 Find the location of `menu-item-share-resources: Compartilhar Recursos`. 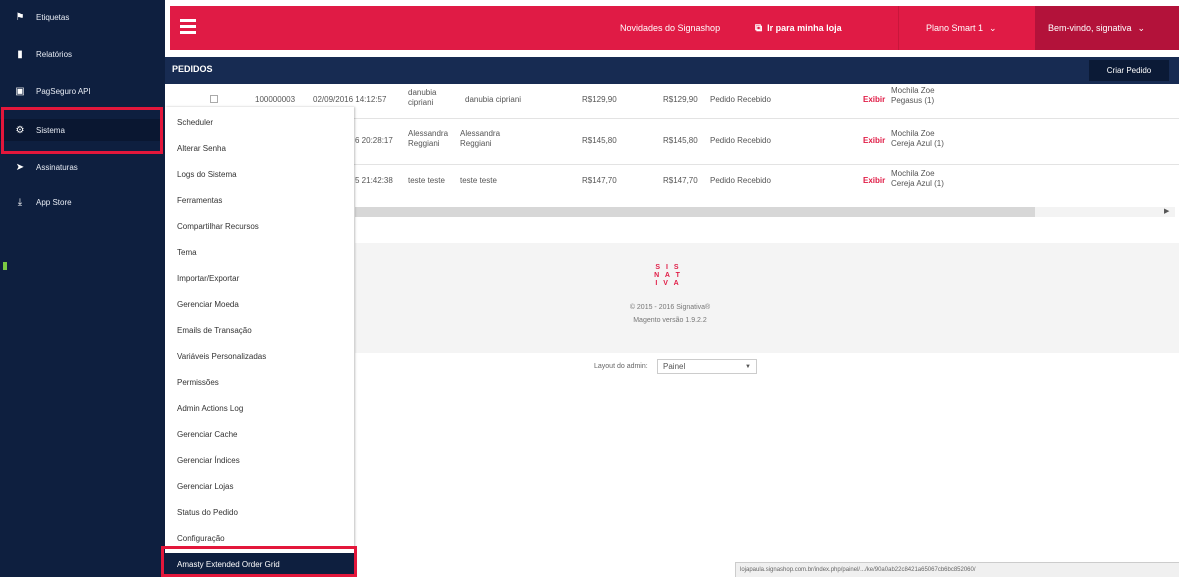

menu-item-share-resources: Compartilhar Recursos is located at coordinates (259, 226).